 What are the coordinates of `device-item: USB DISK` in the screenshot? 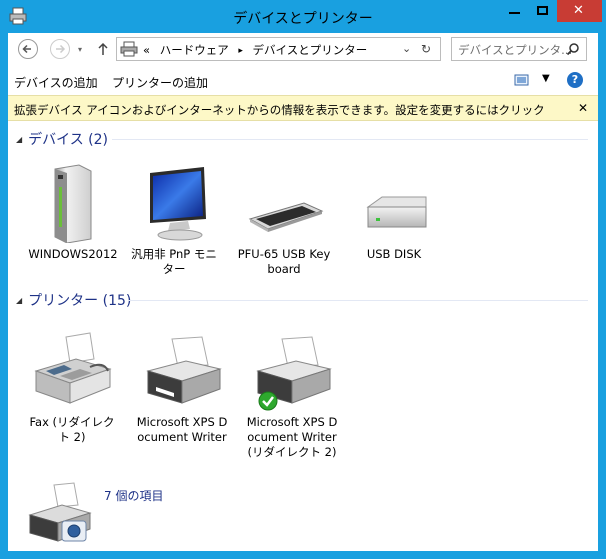 It's located at (394, 212).